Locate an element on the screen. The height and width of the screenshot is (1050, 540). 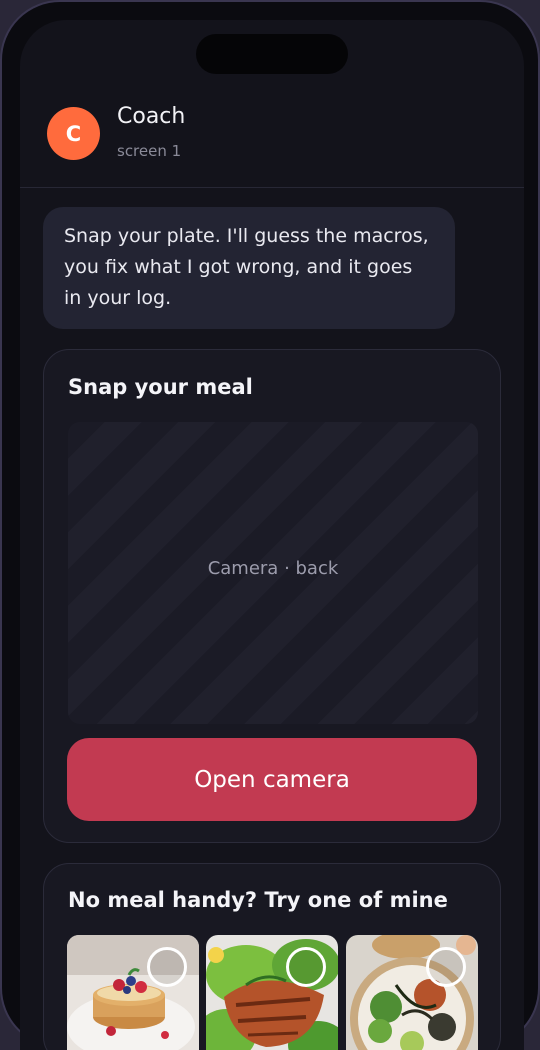
open-camera-button: Open camera is located at coordinates (272, 779).